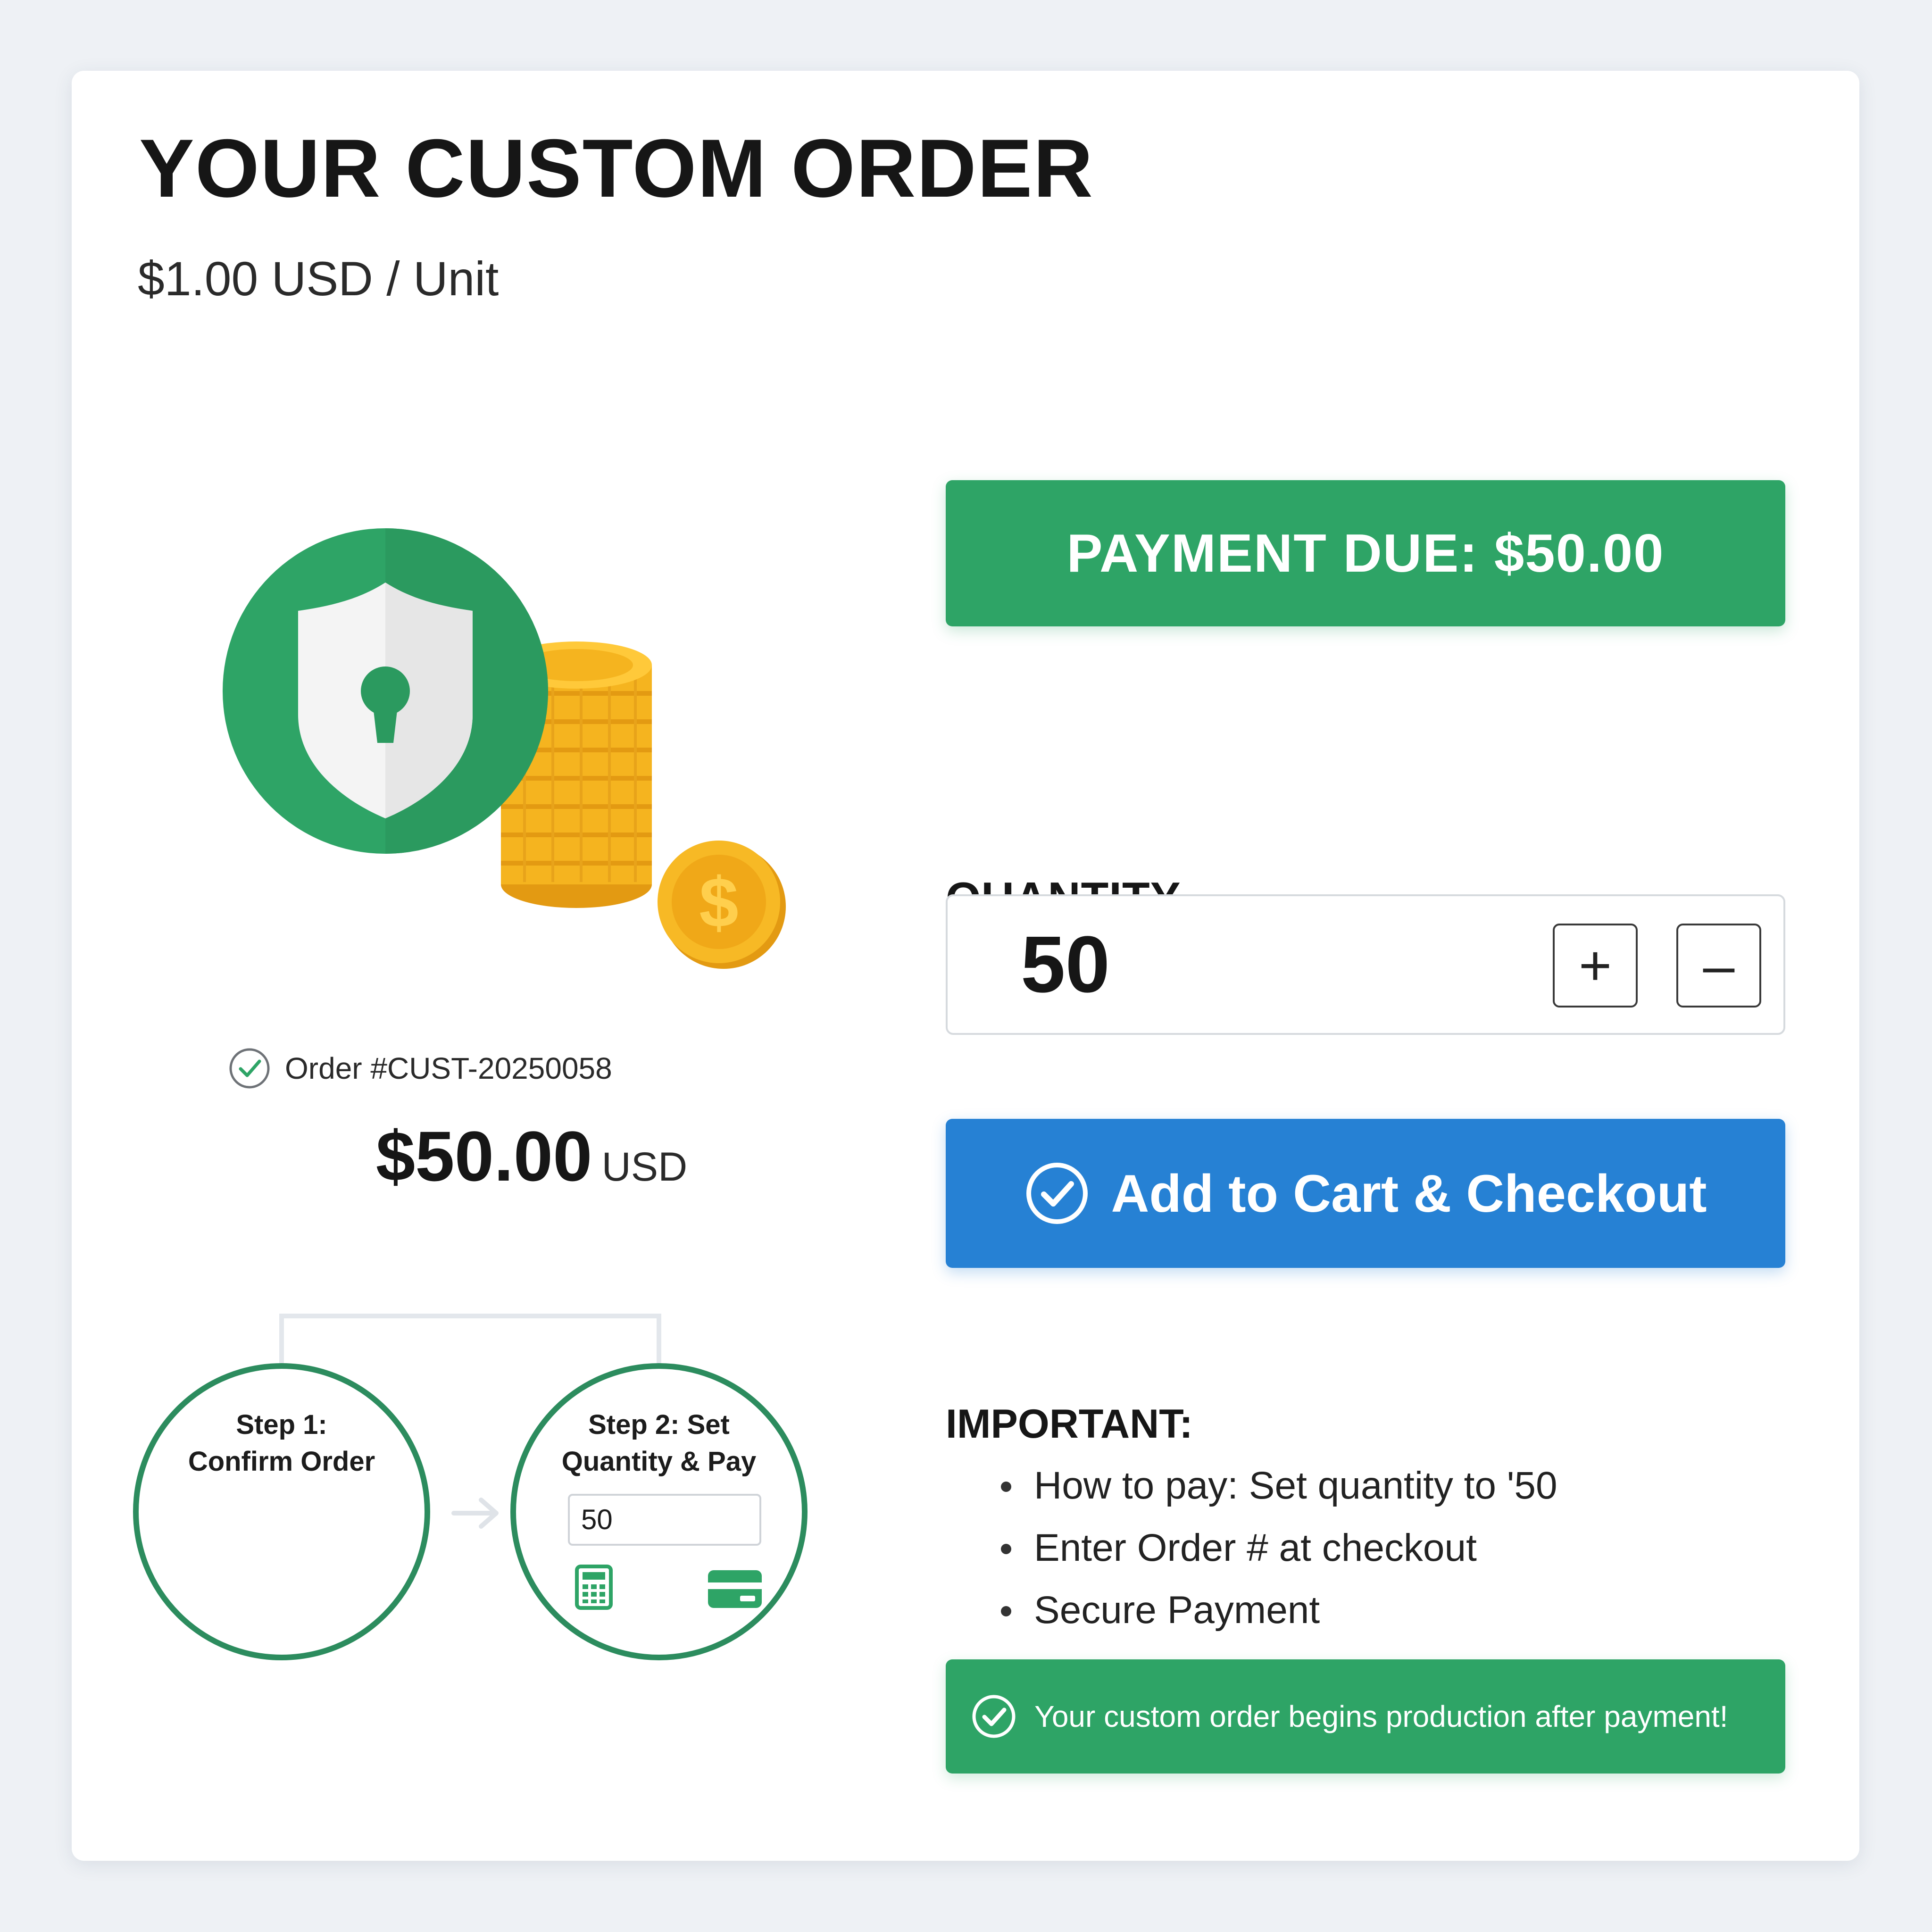  I want to click on step-2-title: Step 2: Set, so click(659, 1424).